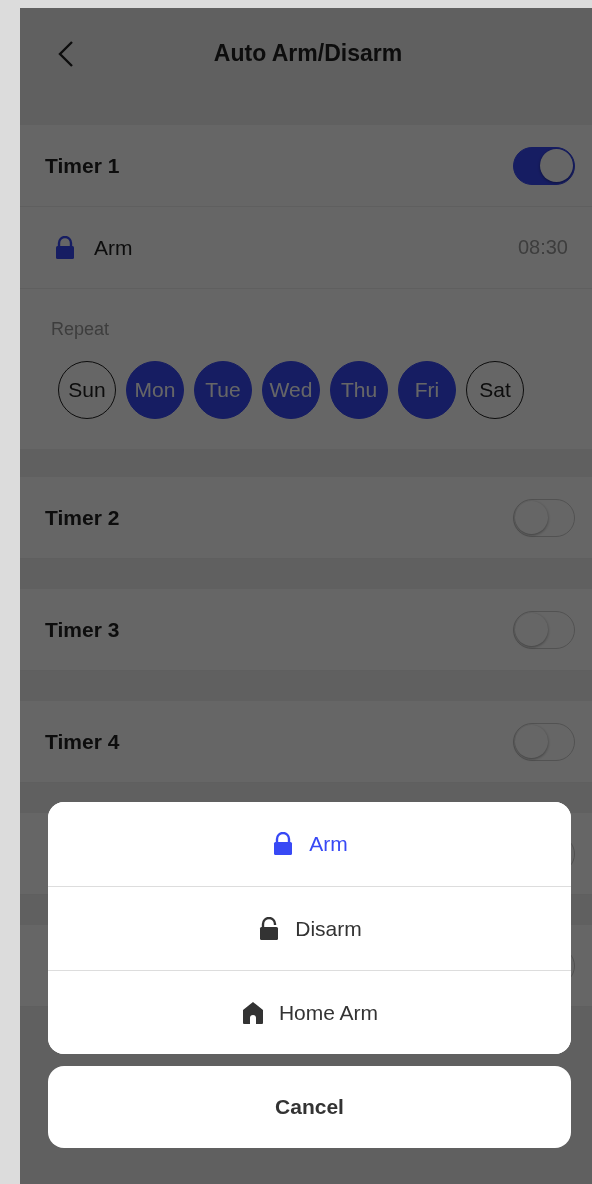 This screenshot has height=1184, width=592. What do you see at coordinates (359, 390) in the screenshot?
I see `day-button: Thu` at bounding box center [359, 390].